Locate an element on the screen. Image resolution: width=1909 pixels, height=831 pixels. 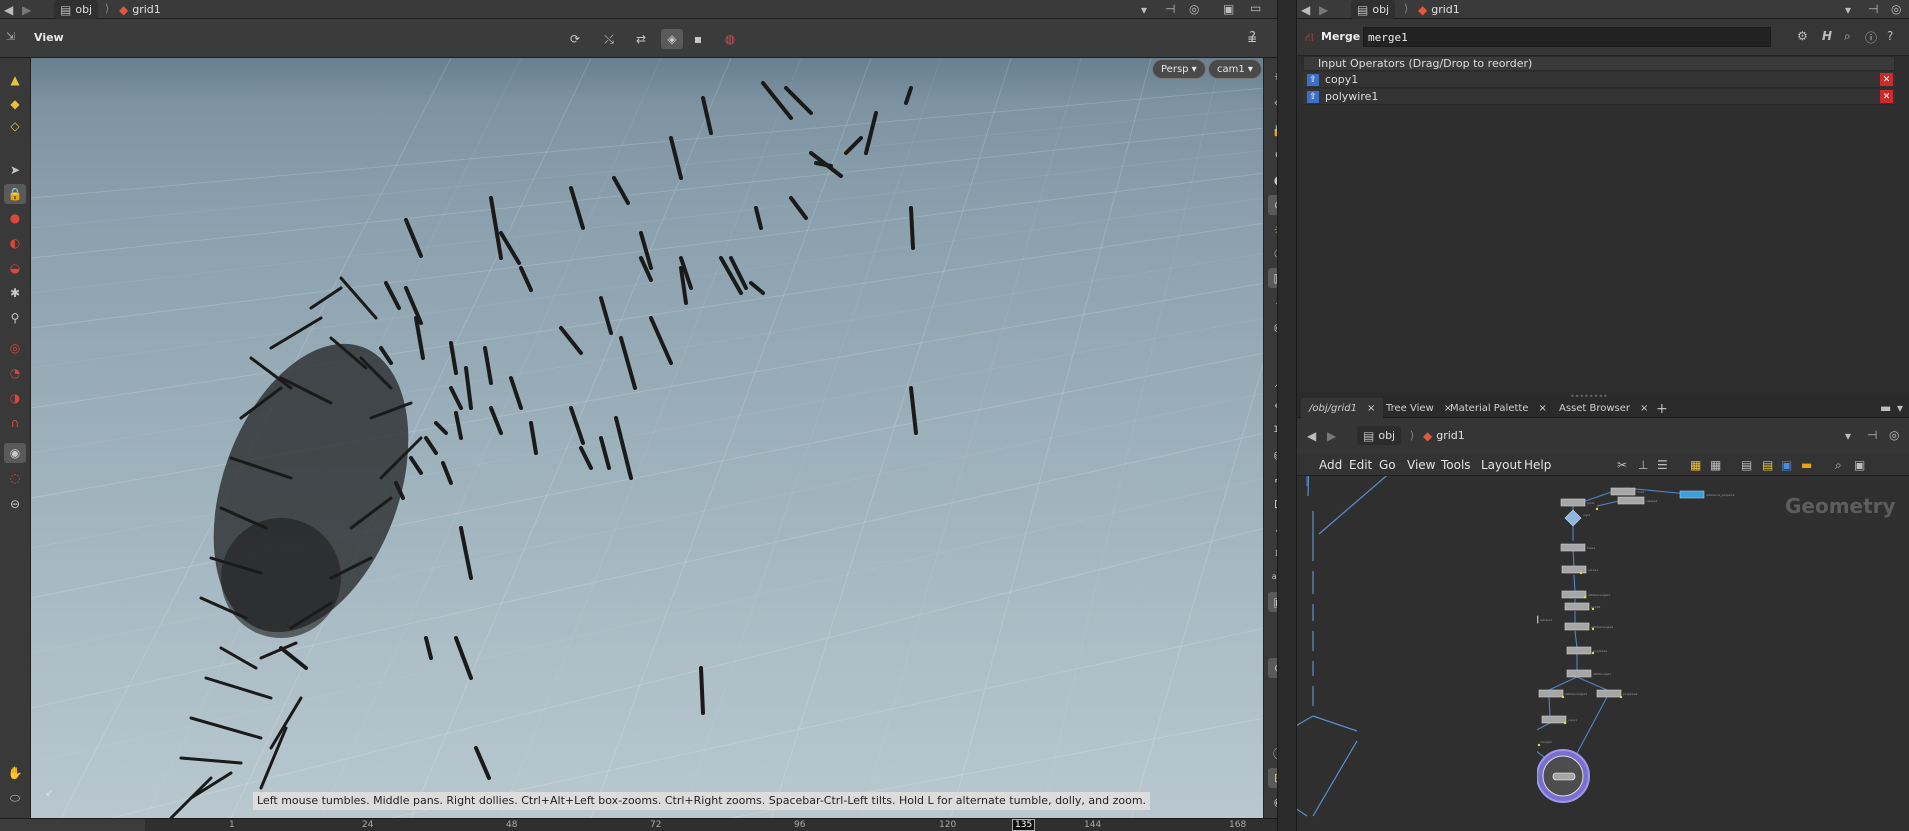
path-node-label: grid1 is located at coordinates (1445, 9).